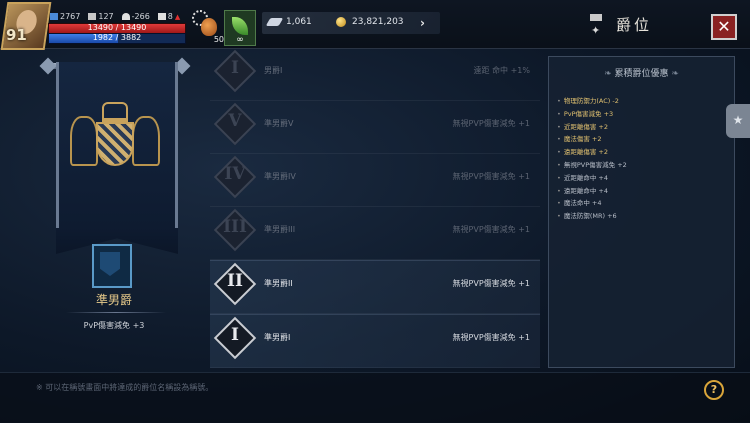 The height and width of the screenshot is (423, 750). I want to click on mp-text: 1982 / 3882, so click(117, 37).